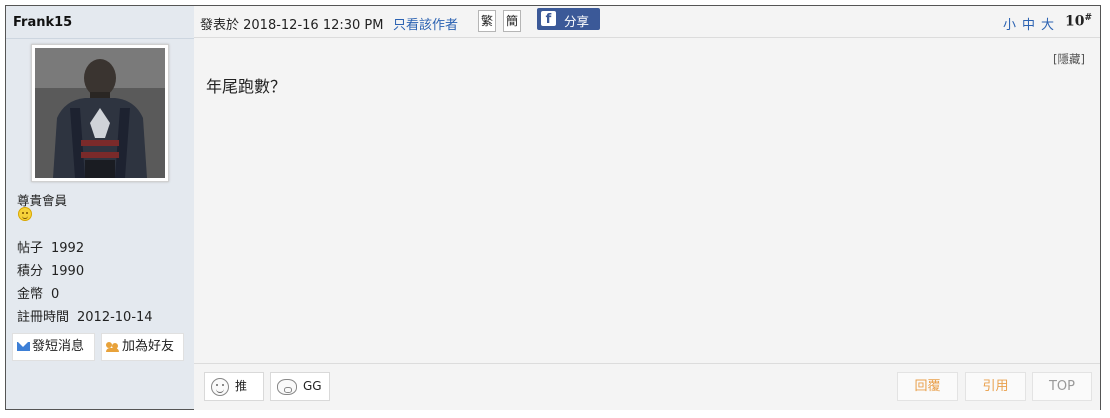 Image resolution: width=1110 pixels, height=418 pixels. Describe the element at coordinates (300, 386) in the screenshot. I see `gg-button: GG` at that location.